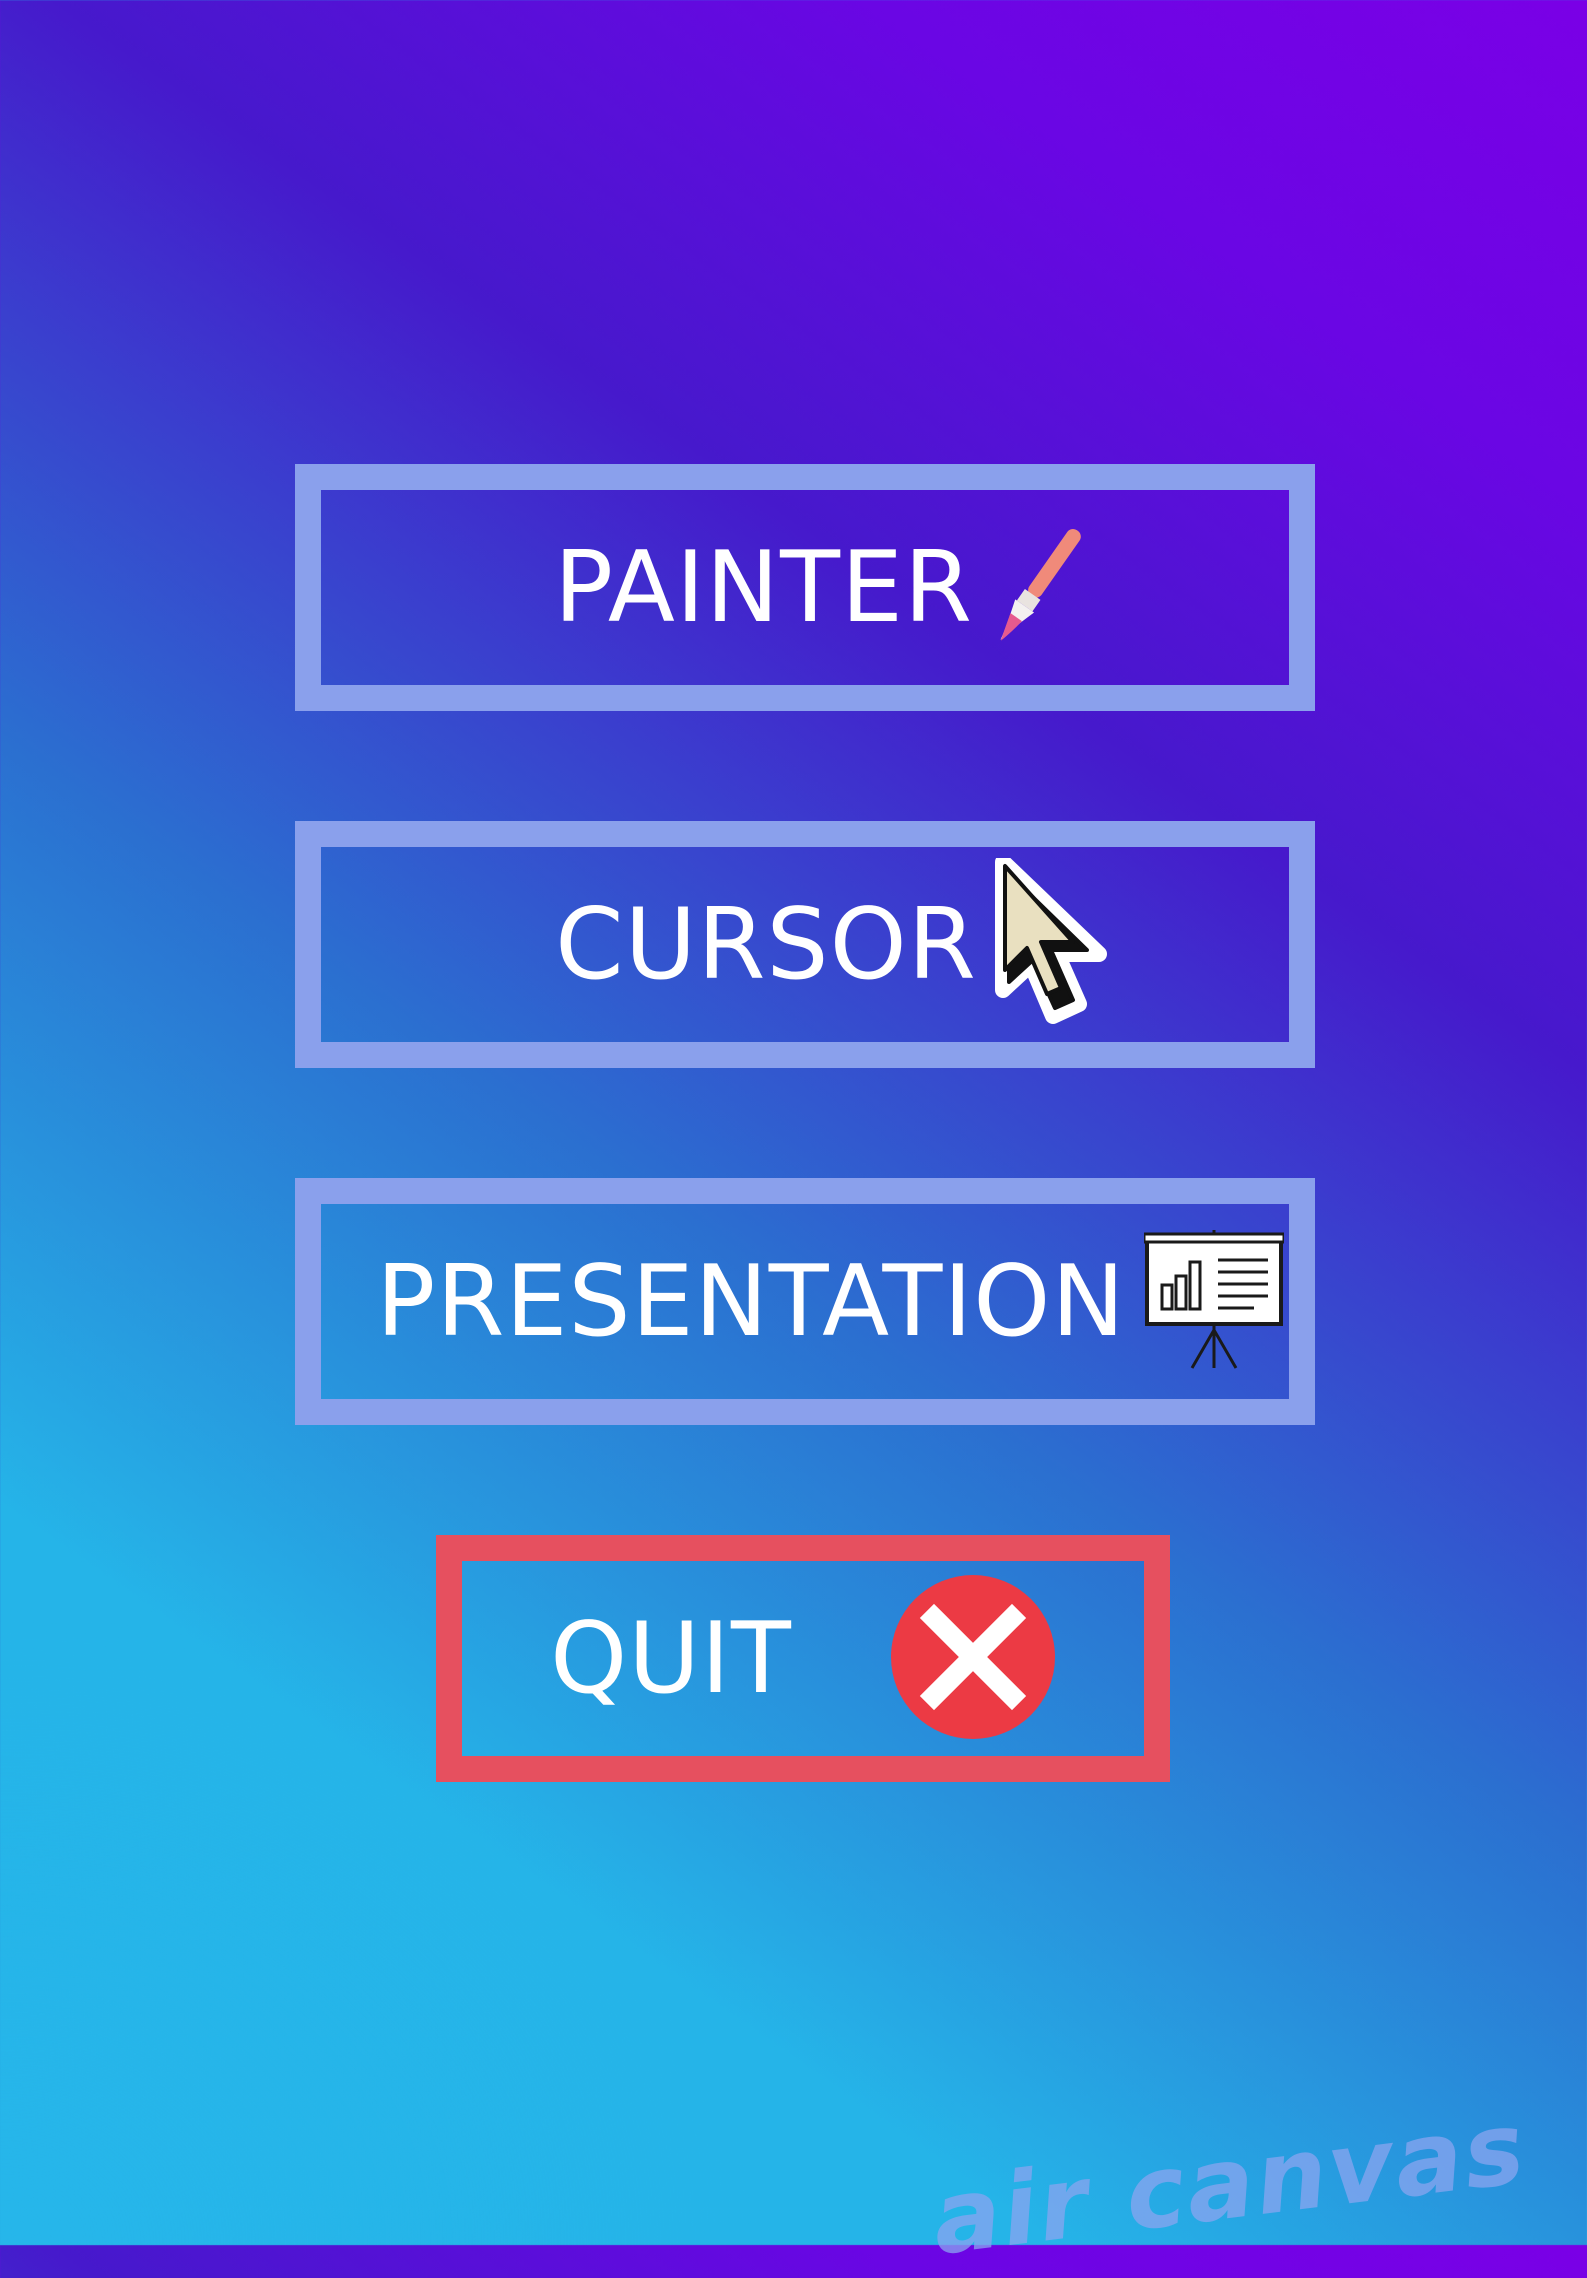  What do you see at coordinates (763, 587) in the screenshot?
I see `painter-label: PAINTER` at bounding box center [763, 587].